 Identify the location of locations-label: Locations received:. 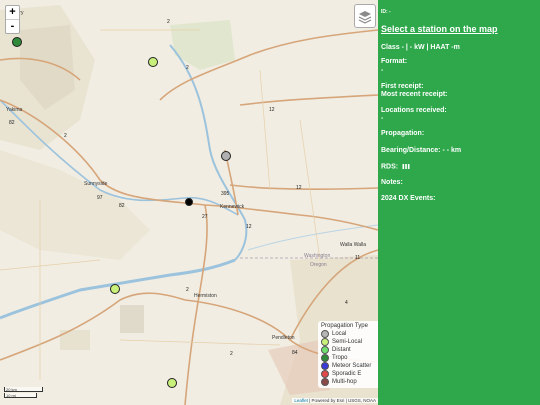
(414, 110).